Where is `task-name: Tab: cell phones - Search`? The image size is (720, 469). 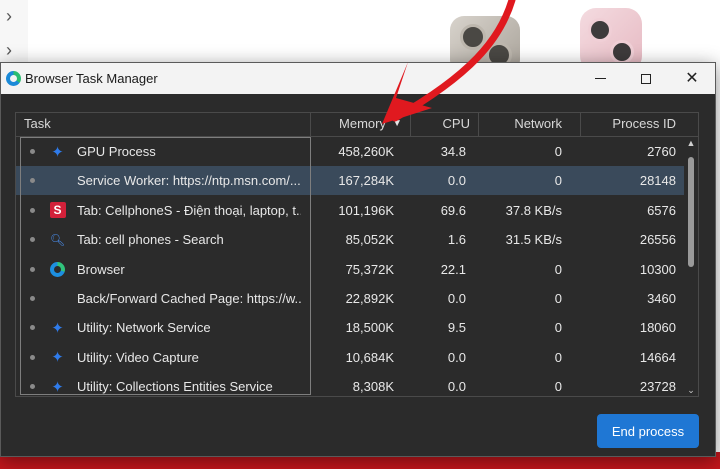 task-name: Tab: cell phones - Search is located at coordinates (150, 240).